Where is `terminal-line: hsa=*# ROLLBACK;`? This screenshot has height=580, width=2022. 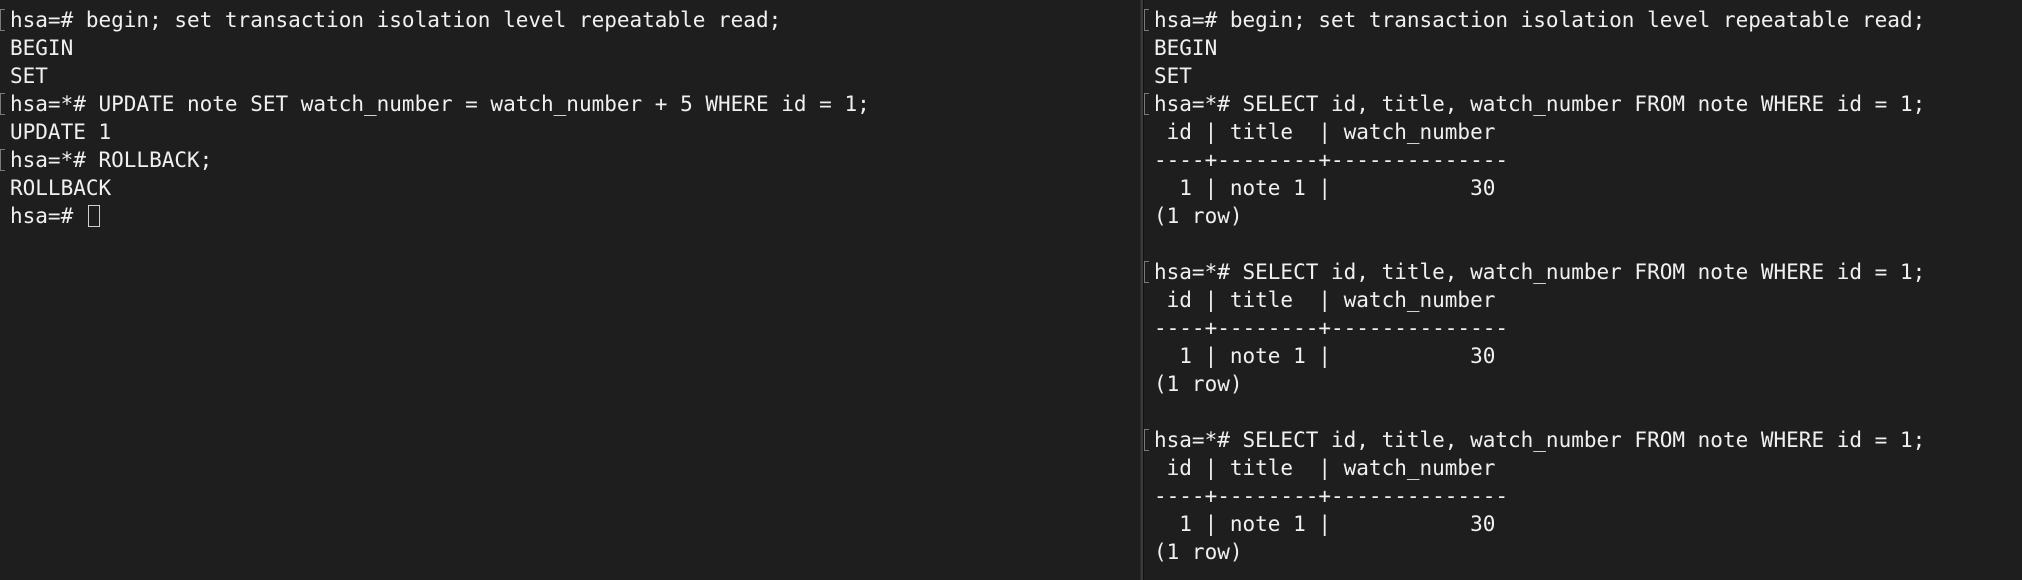
terminal-line: hsa=*# ROLLBACK; is located at coordinates (570, 160).